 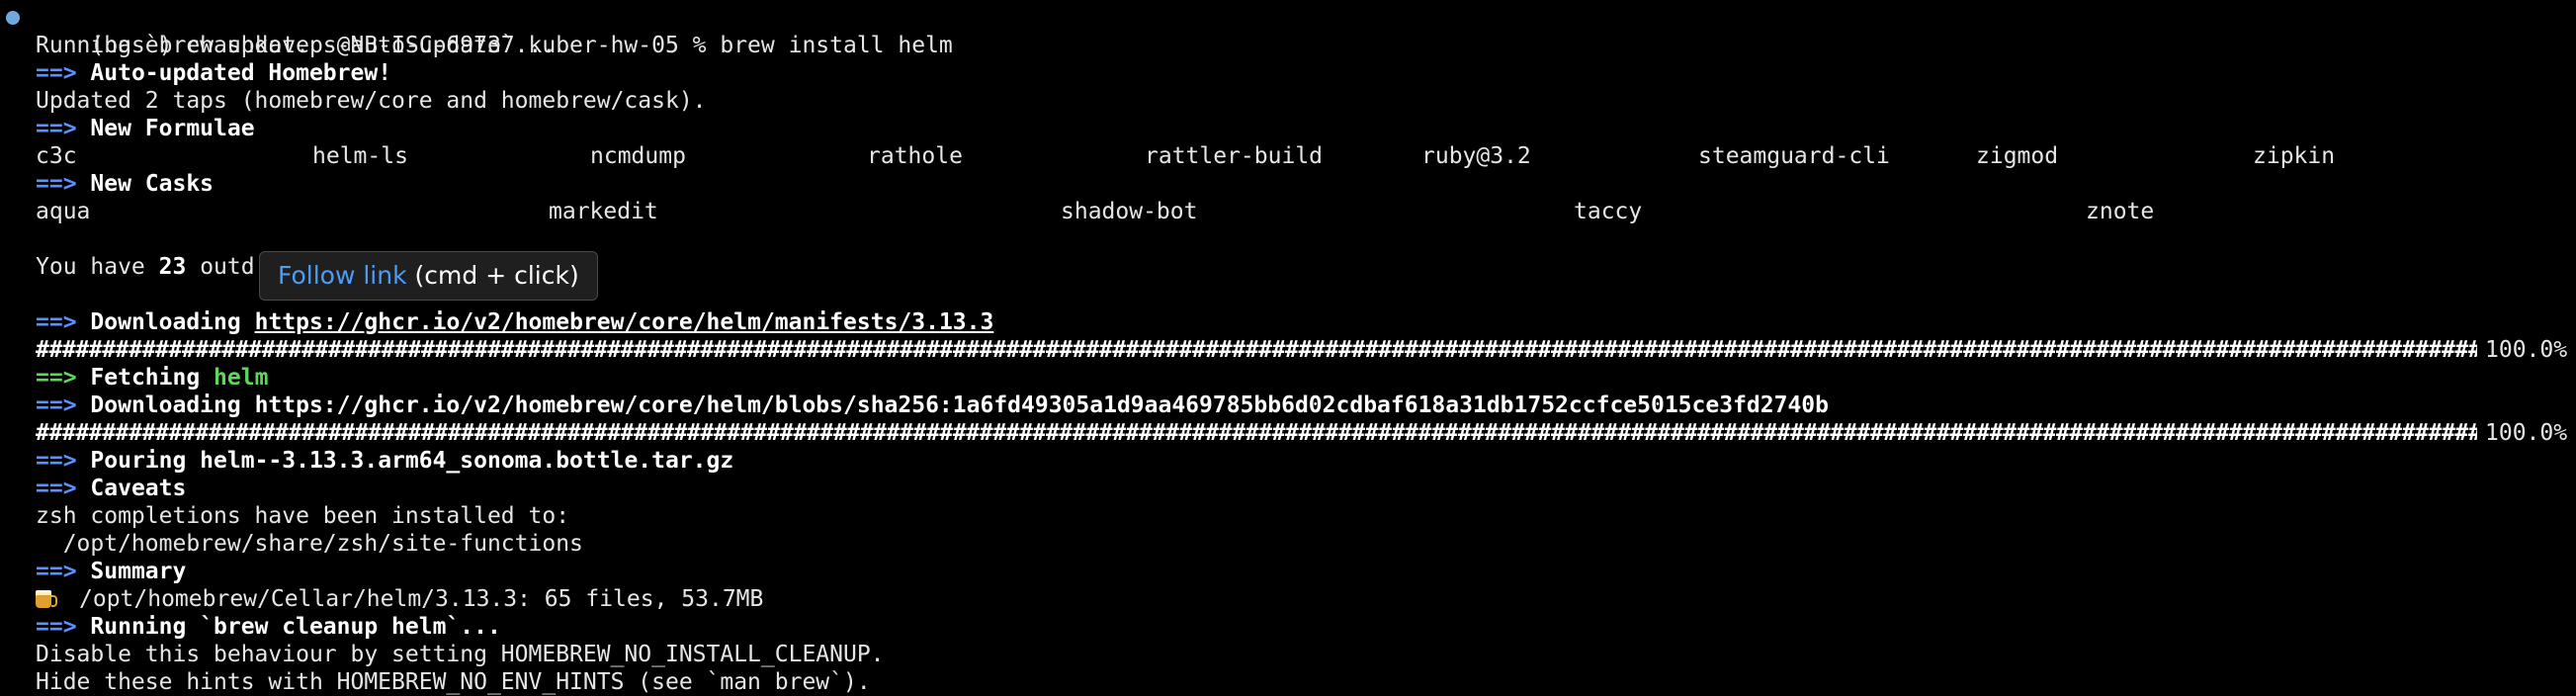 I want to click on fetching-label: Fetching, so click(x=145, y=378).